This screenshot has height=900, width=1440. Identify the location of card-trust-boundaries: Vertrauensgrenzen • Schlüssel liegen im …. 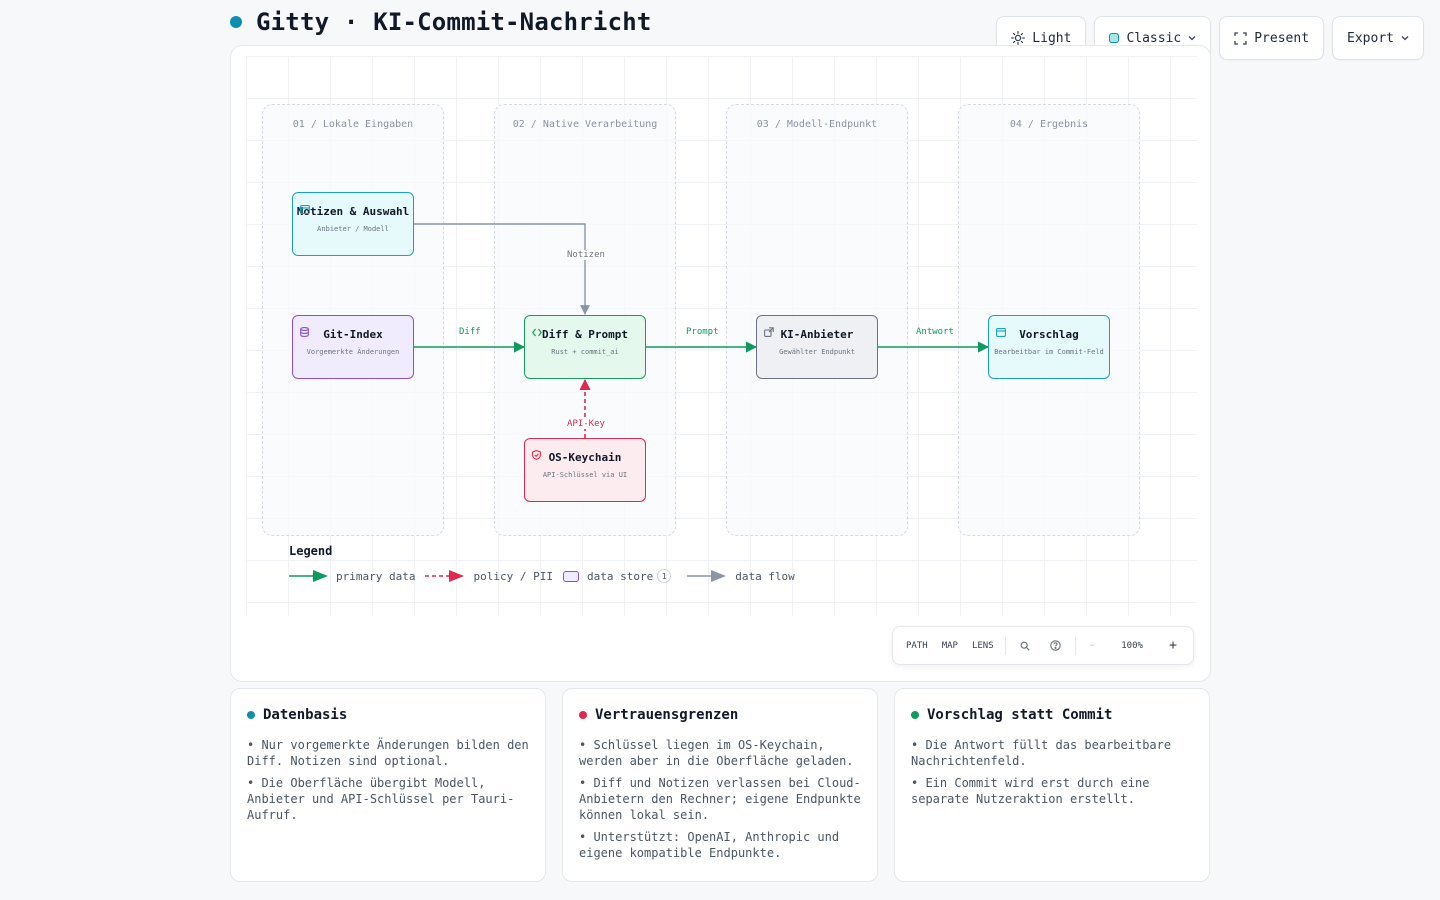
(720, 785).